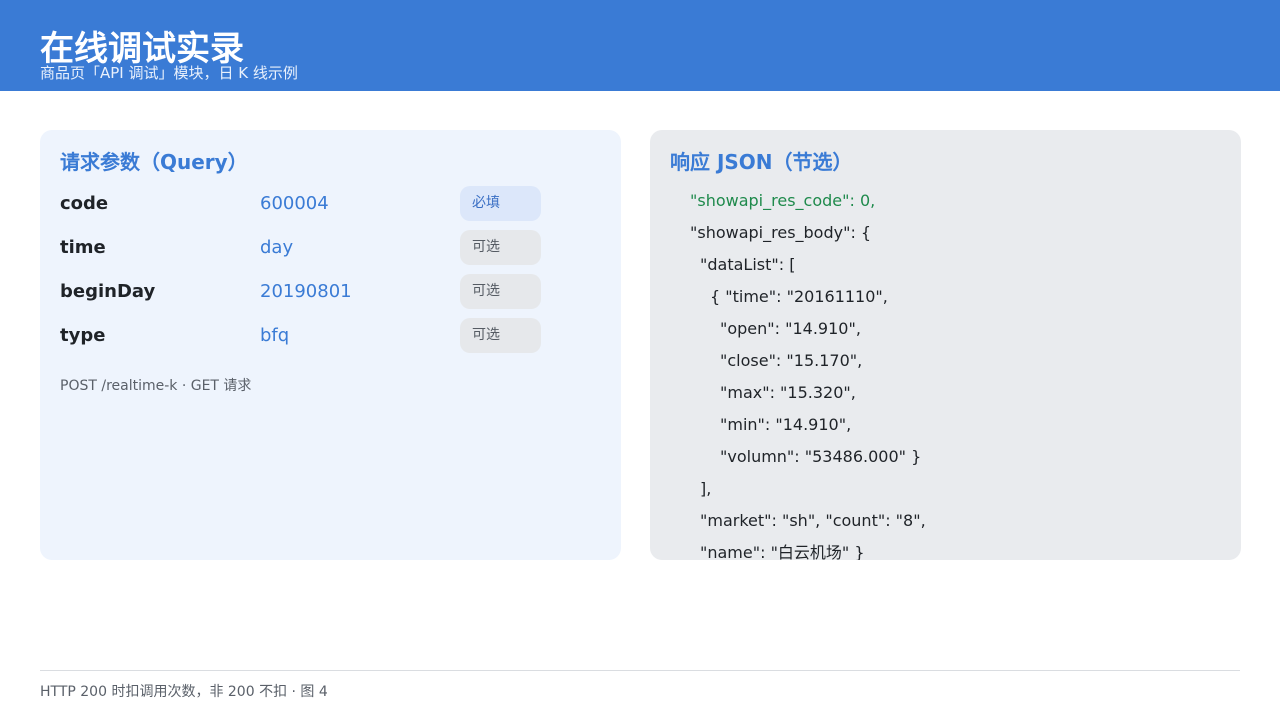  I want to click on param-key: code, so click(84, 203).